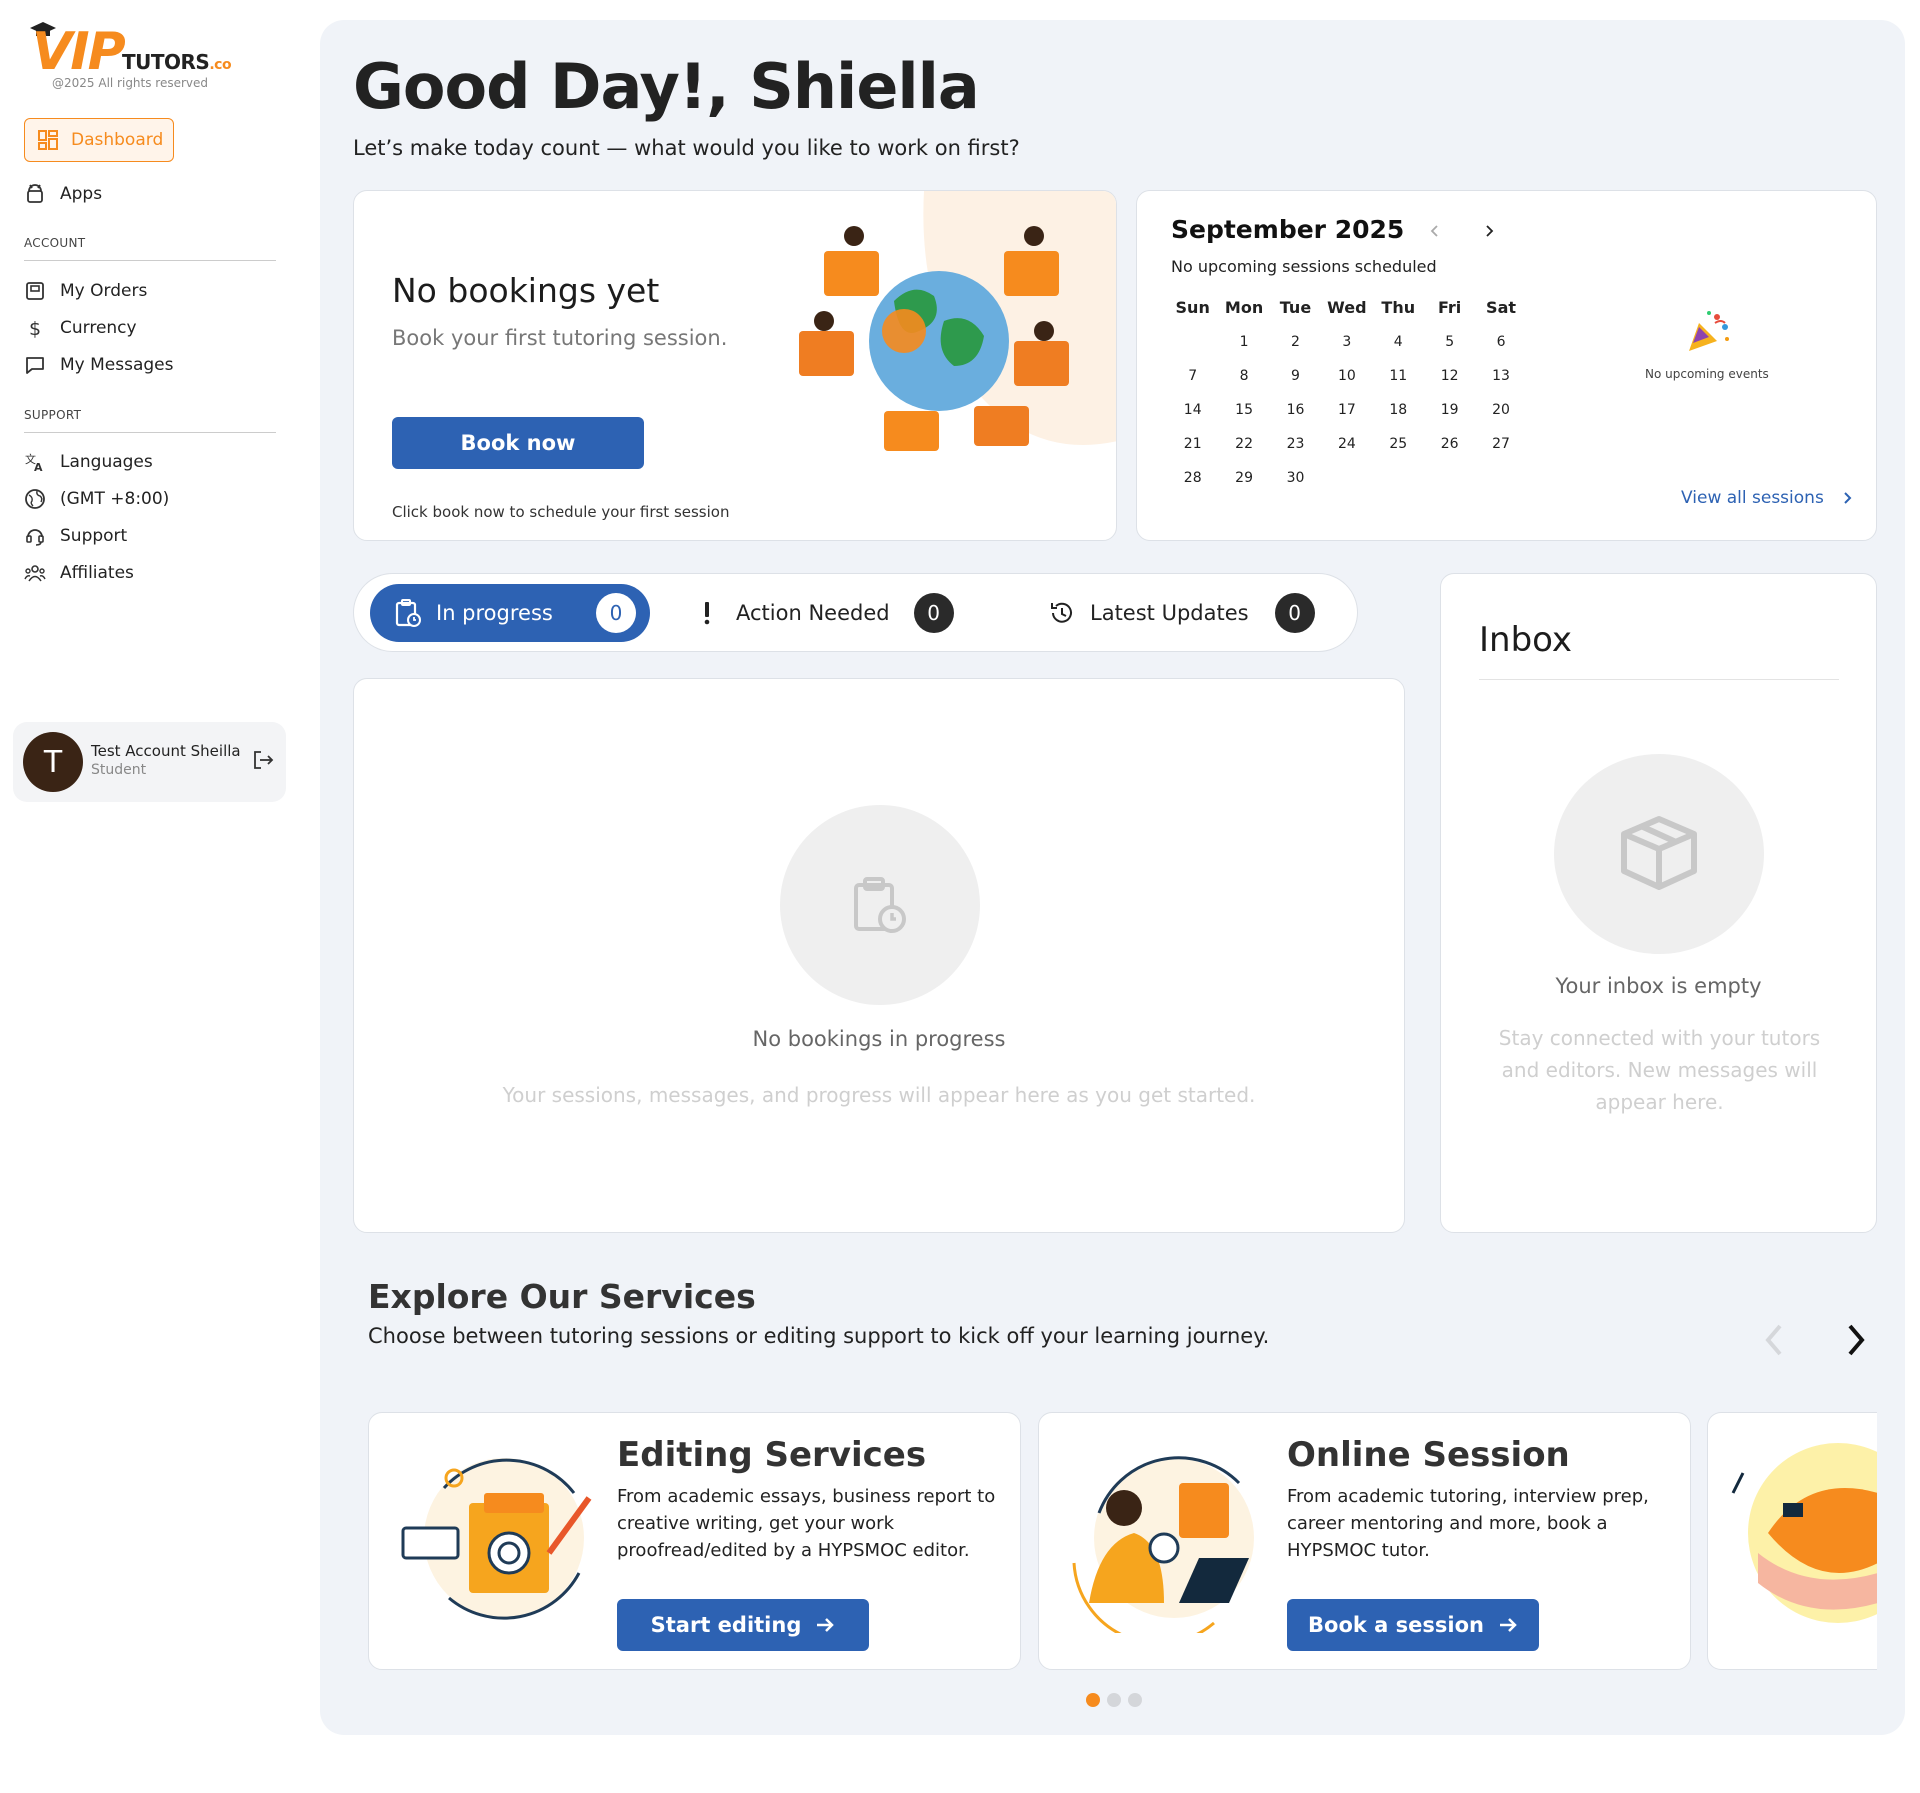 The width and height of the screenshot is (1920, 1793). I want to click on nav-support: Support, so click(75, 536).